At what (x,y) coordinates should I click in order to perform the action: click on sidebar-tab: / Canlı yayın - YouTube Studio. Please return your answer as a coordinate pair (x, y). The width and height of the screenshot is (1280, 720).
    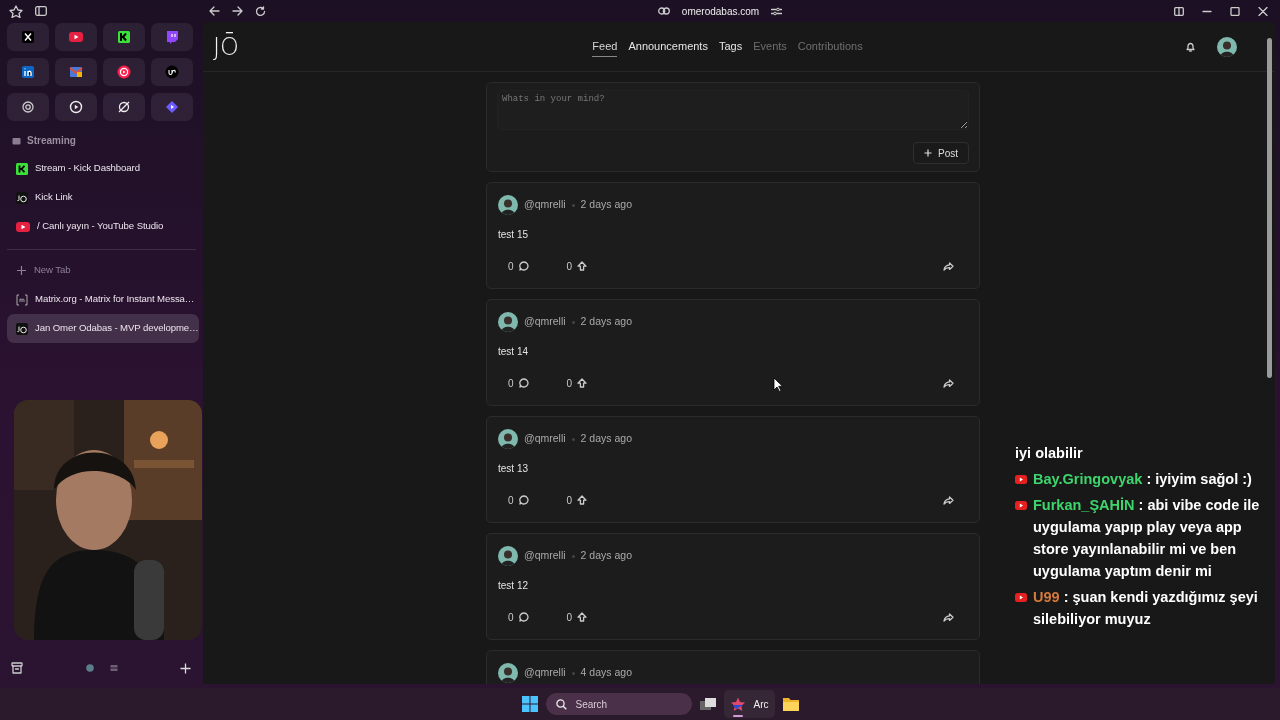
    Looking at the image, I should click on (103, 226).